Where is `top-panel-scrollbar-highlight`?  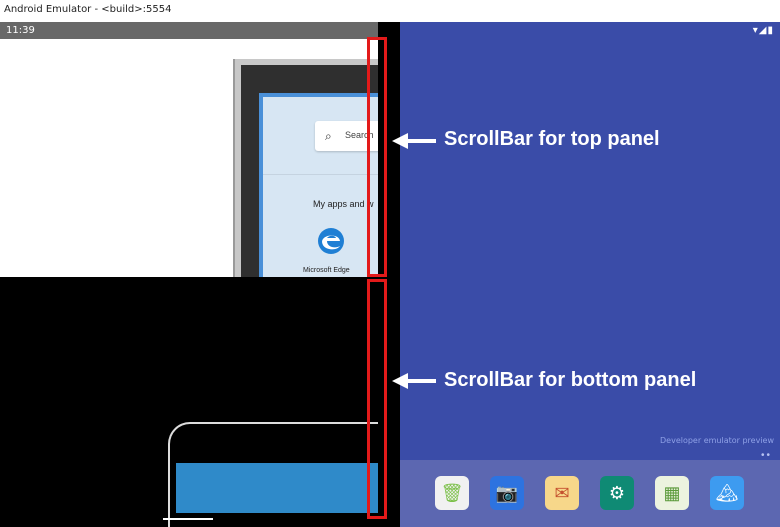
top-panel-scrollbar-highlight is located at coordinates (377, 157).